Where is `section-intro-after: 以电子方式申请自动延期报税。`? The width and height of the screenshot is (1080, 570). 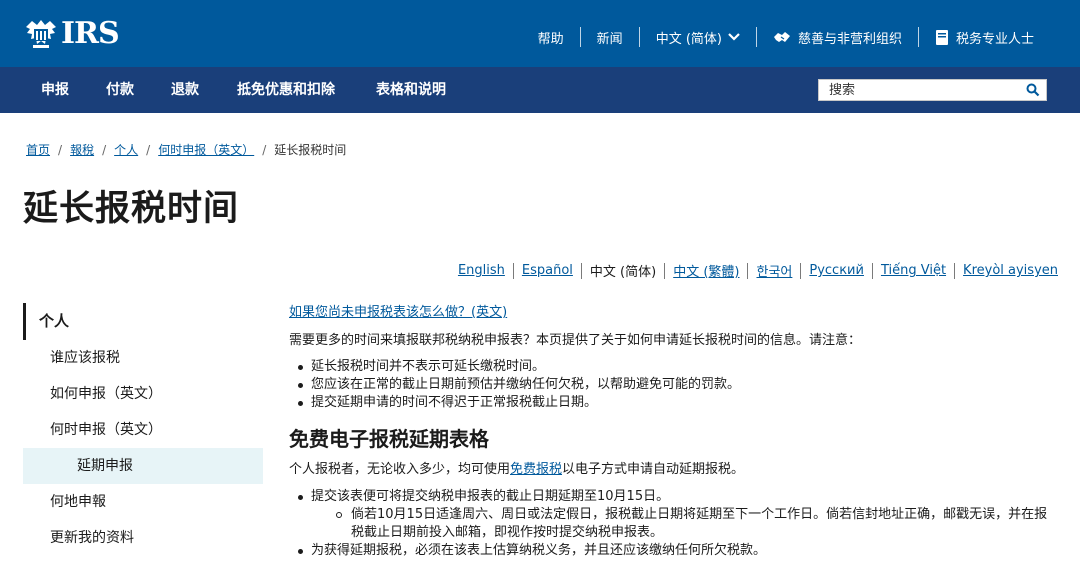 section-intro-after: 以电子方式申请自动延期报税。 is located at coordinates (653, 469).